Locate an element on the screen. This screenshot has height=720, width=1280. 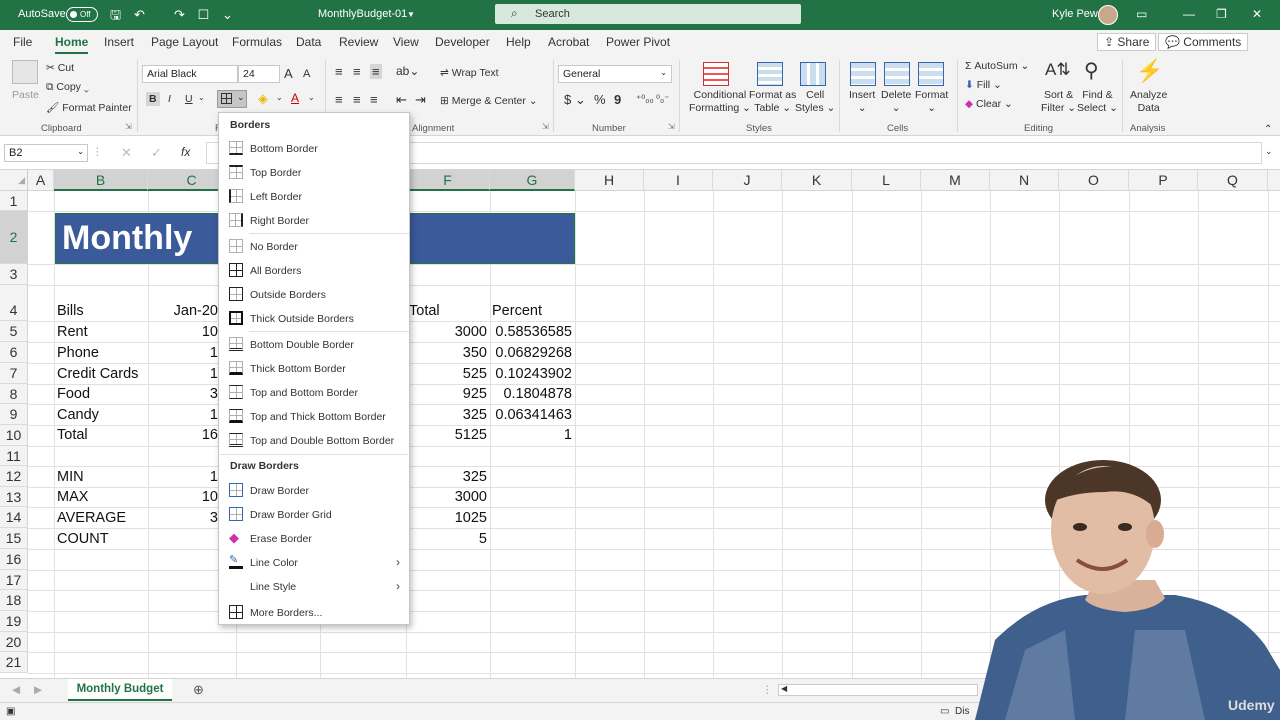
cell-bills-header: Bills is located at coordinates (70, 311).